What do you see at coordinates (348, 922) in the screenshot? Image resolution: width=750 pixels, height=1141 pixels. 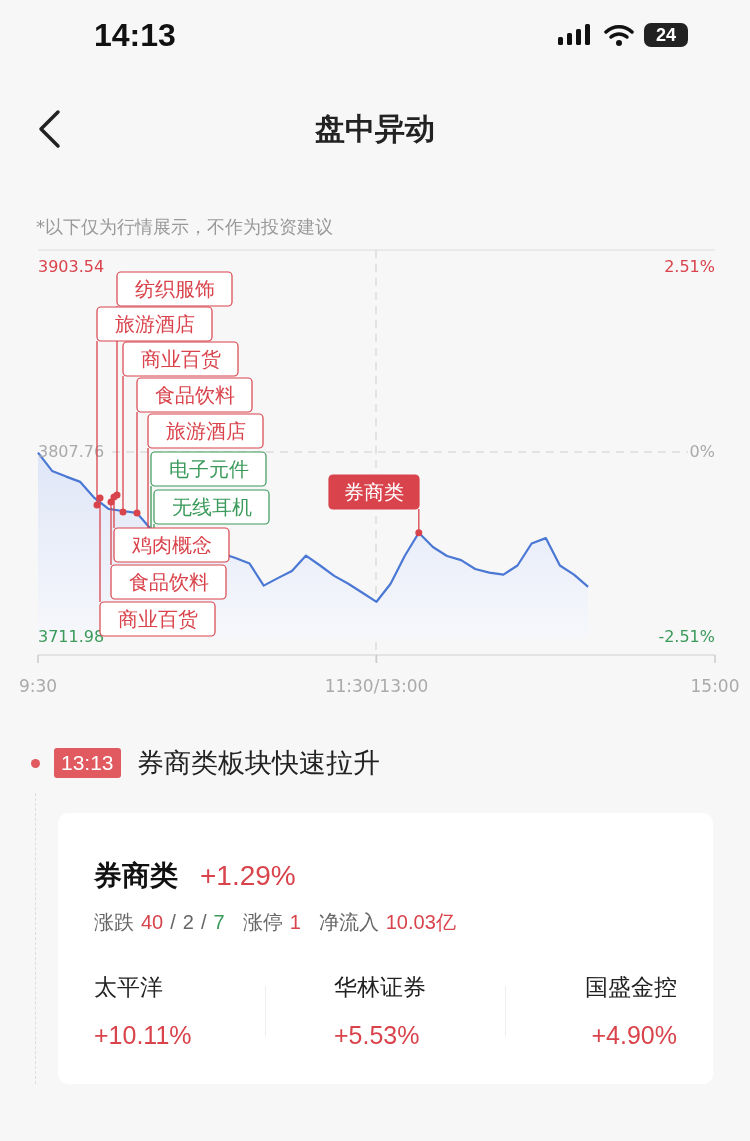 I see `stat-label: 净流入` at bounding box center [348, 922].